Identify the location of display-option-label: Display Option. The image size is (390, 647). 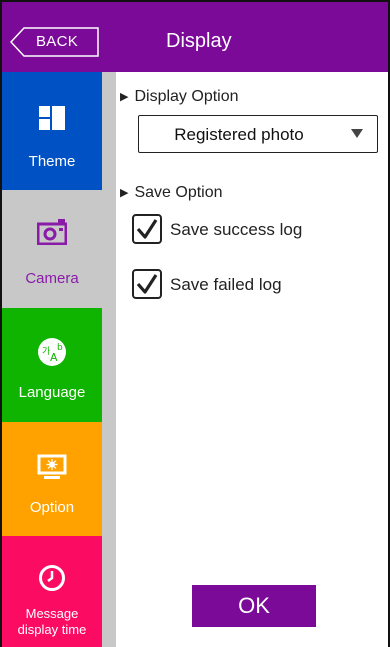
(186, 96).